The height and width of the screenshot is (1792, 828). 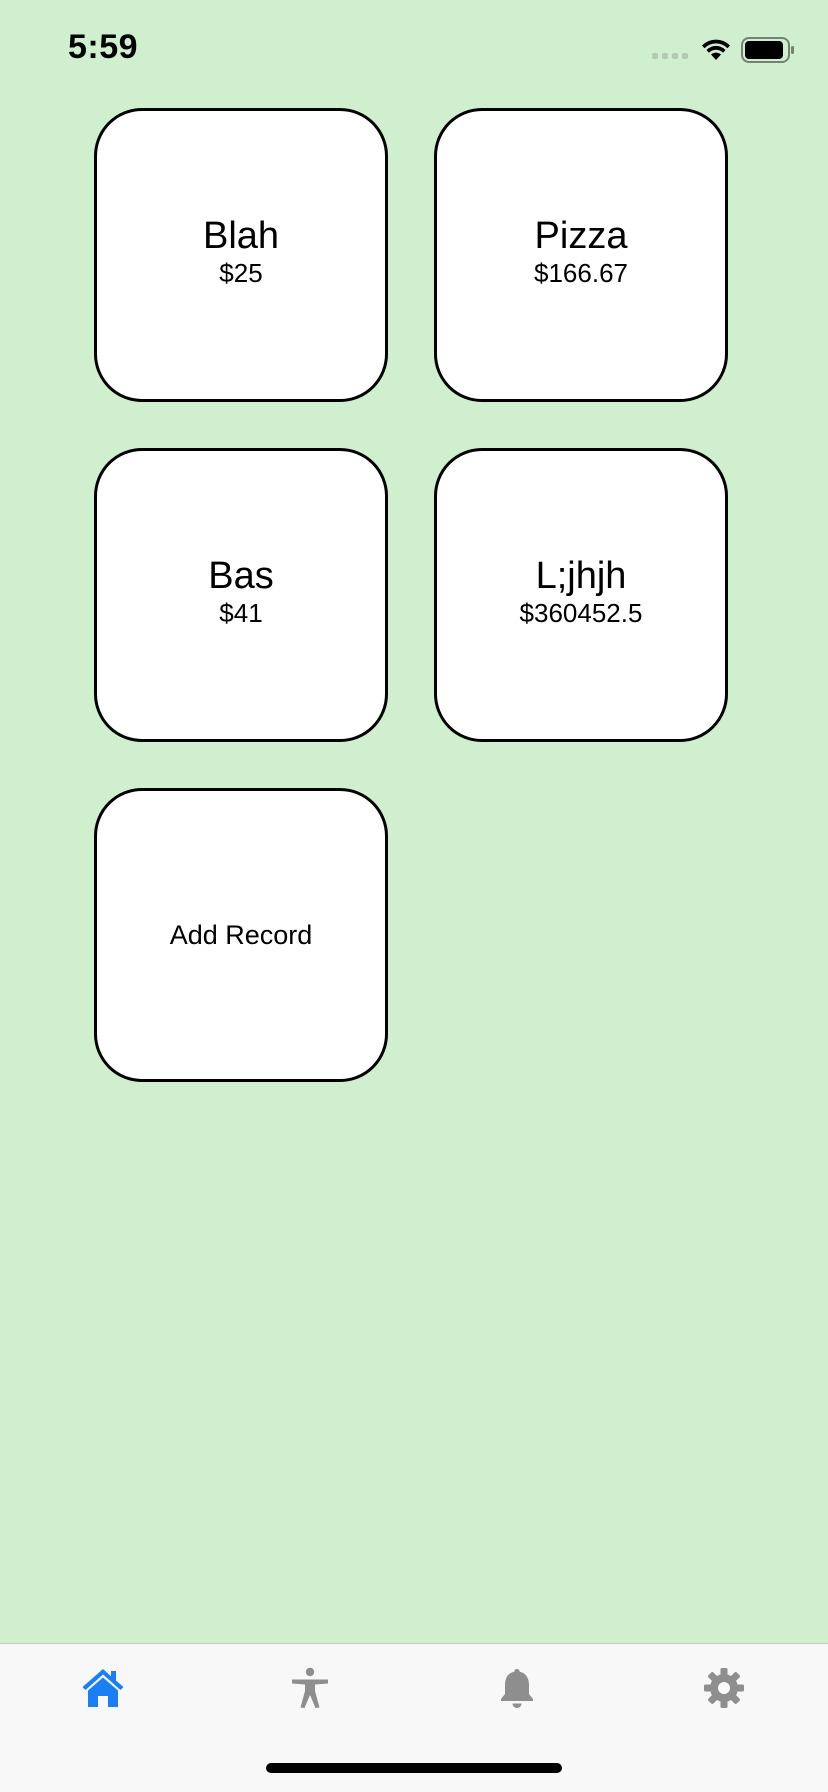 I want to click on bell-icon, so click(x=517, y=1688).